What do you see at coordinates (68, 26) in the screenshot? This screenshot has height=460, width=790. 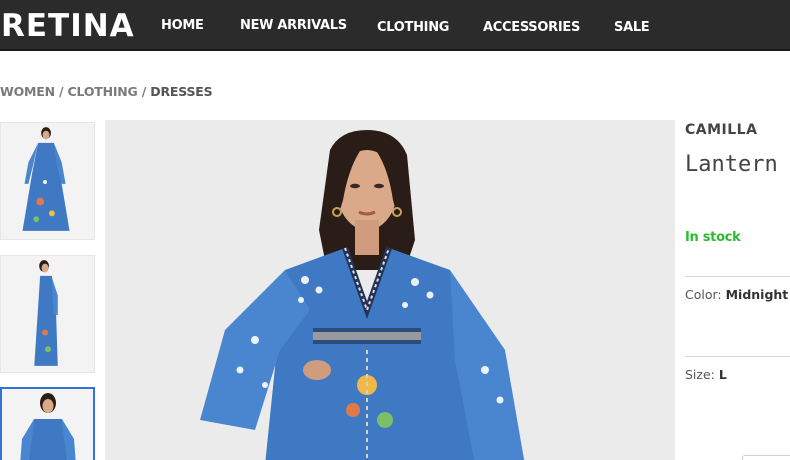 I see `site-logo: RETINA` at bounding box center [68, 26].